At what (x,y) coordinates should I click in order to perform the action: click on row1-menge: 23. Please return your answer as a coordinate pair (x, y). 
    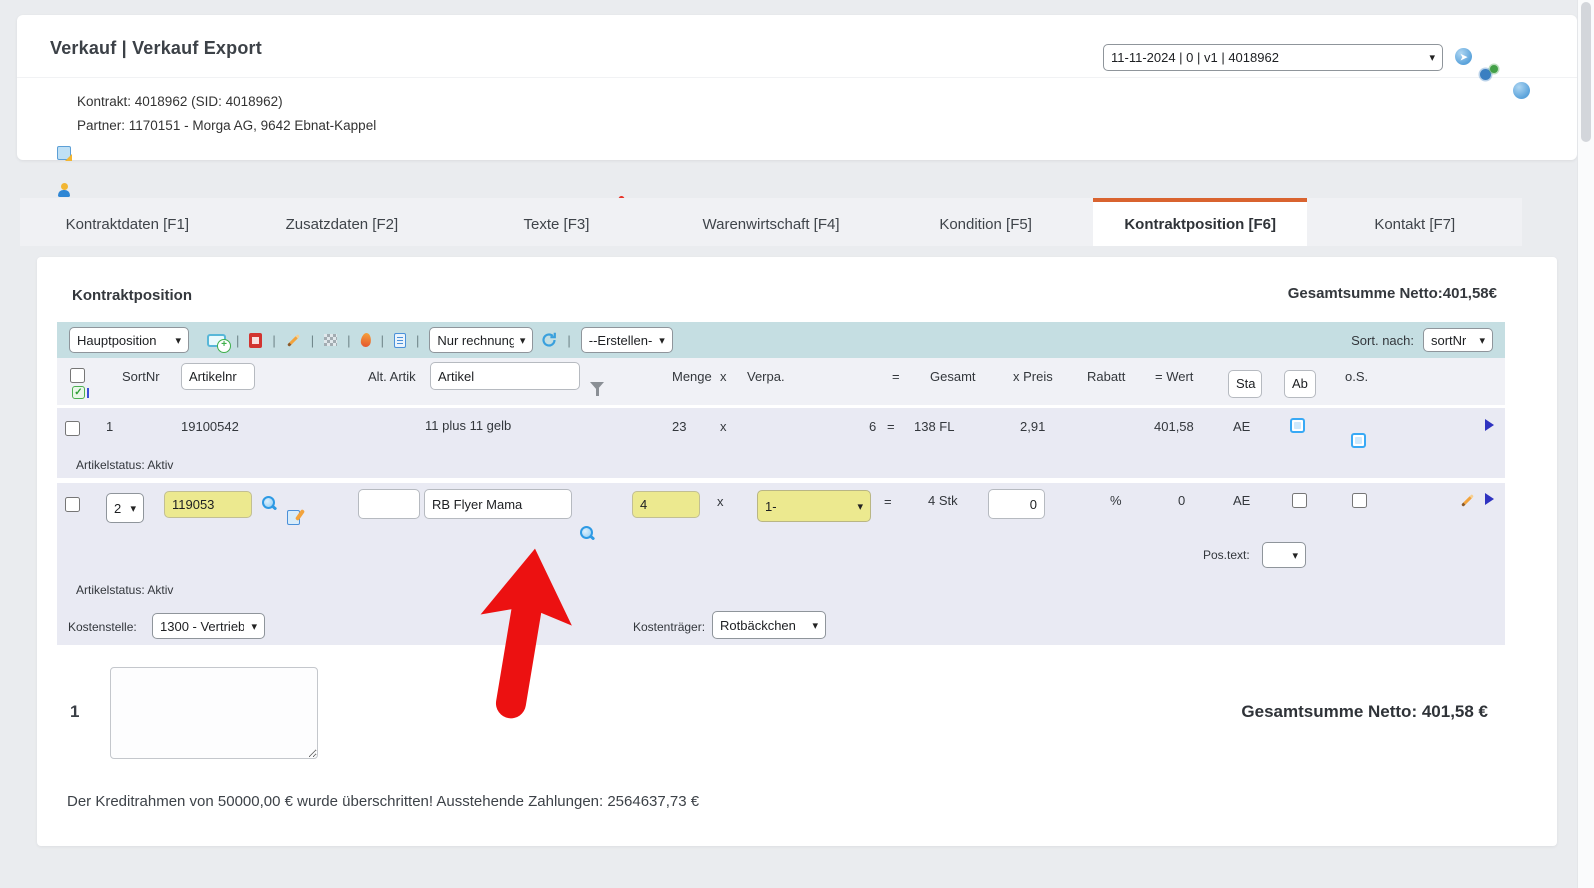
    Looking at the image, I should click on (679, 426).